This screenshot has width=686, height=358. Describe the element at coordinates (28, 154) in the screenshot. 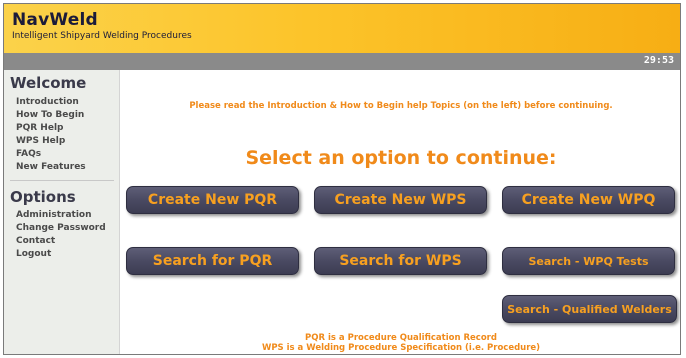

I see `sidebar-link-faqs: FAQs` at that location.